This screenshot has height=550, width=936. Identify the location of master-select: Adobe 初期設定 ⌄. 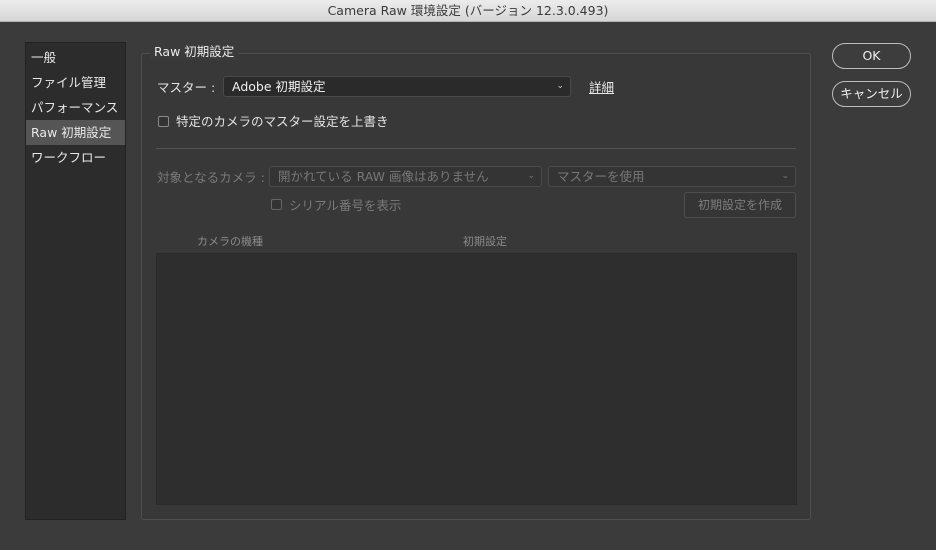
(397, 86).